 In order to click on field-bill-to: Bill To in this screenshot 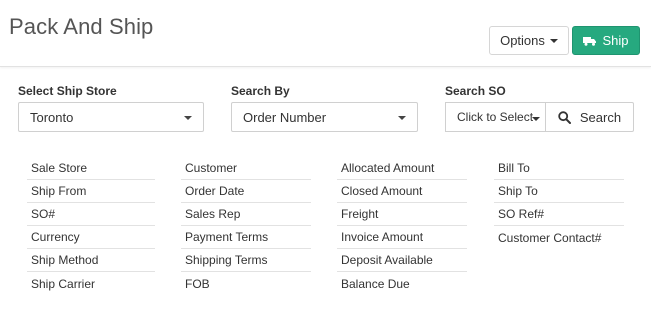, I will do `click(559, 168)`.